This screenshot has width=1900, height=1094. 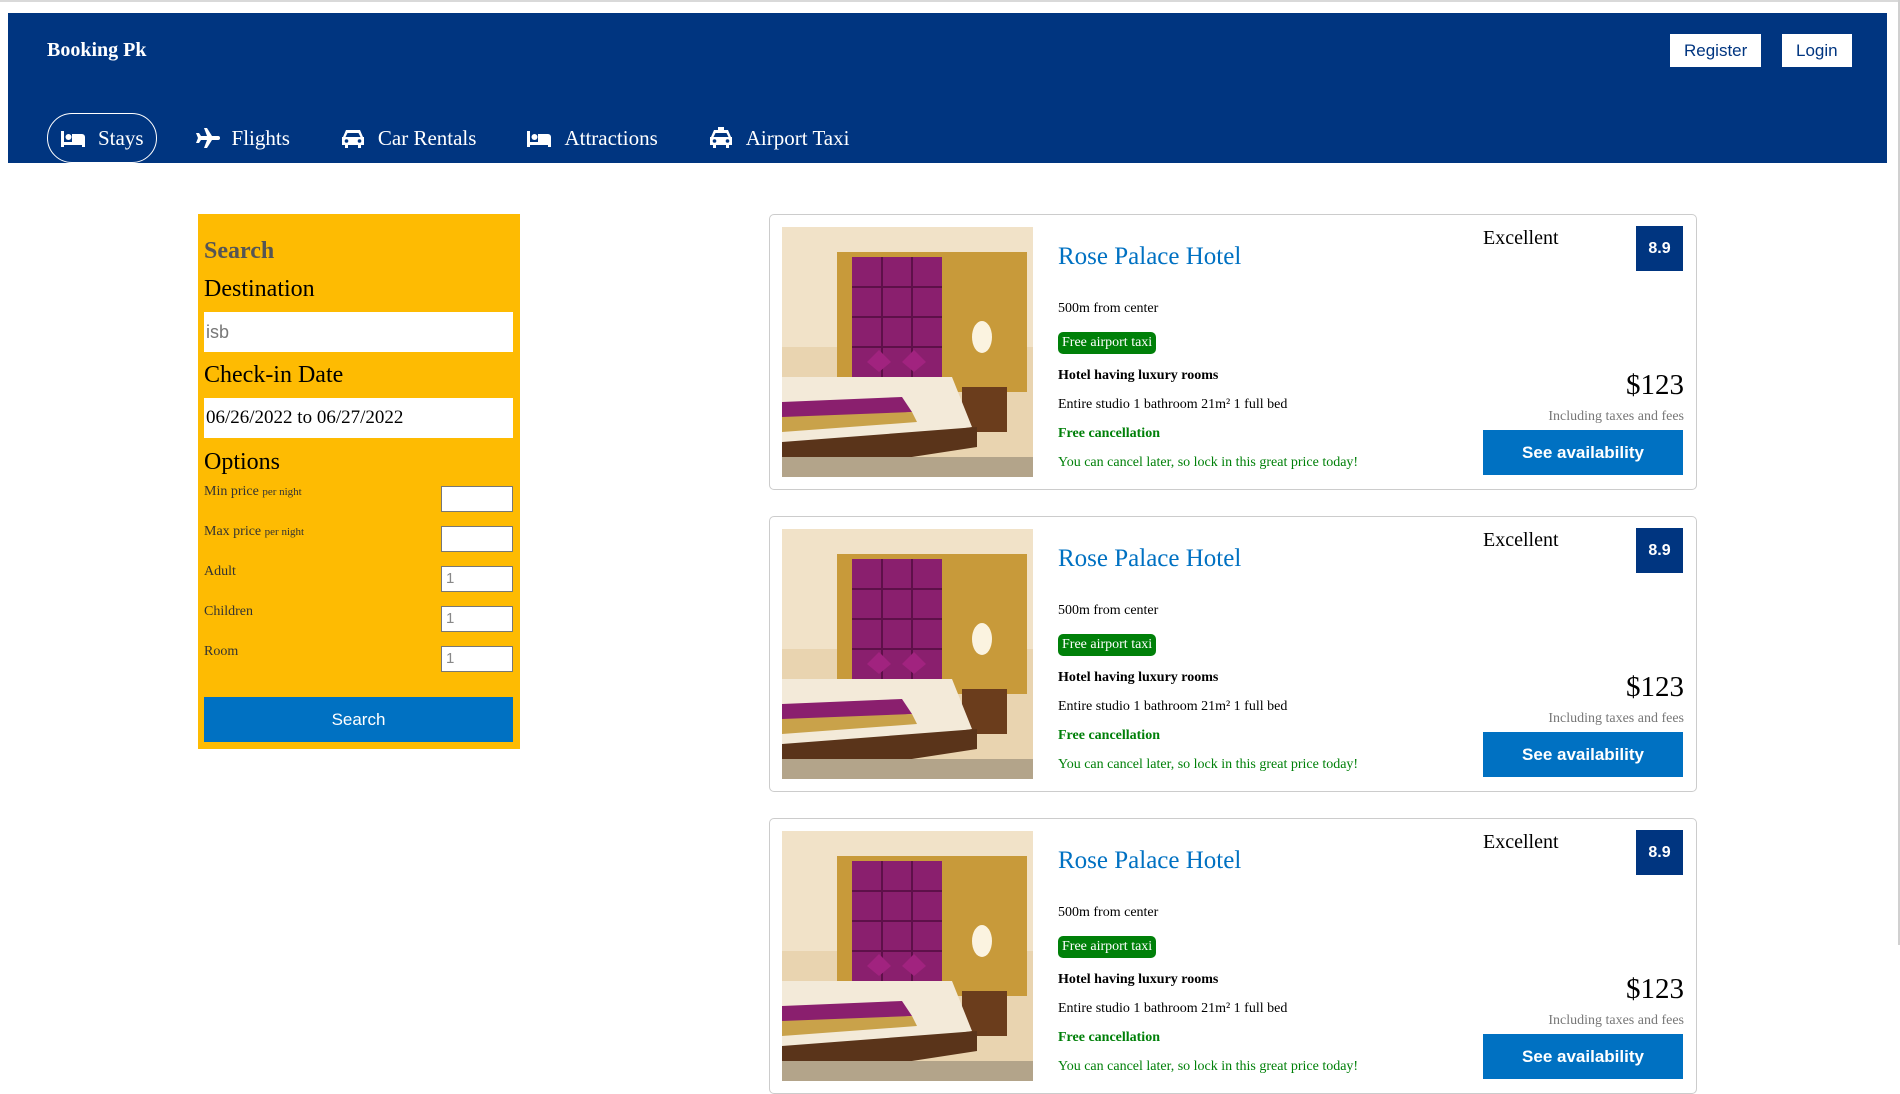 I want to click on checkin-label: Check-in Date, so click(x=274, y=375).